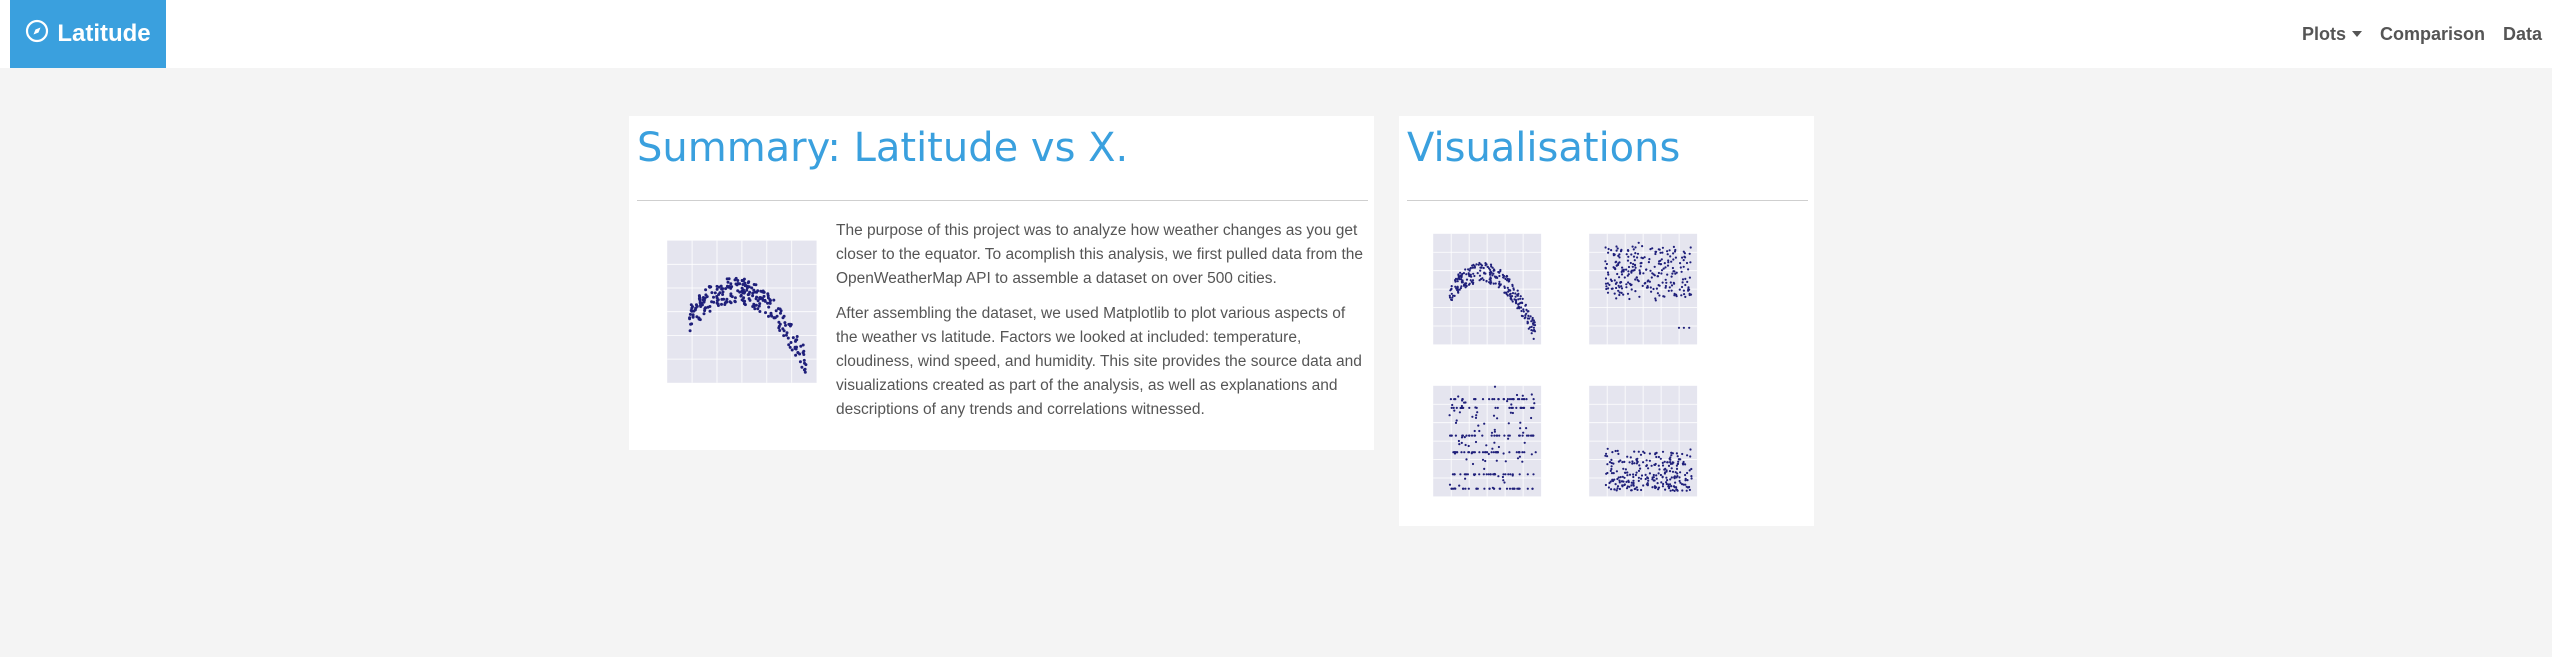 The width and height of the screenshot is (2552, 657). What do you see at coordinates (2522, 34) in the screenshot?
I see `nav-data-link: Data` at bounding box center [2522, 34].